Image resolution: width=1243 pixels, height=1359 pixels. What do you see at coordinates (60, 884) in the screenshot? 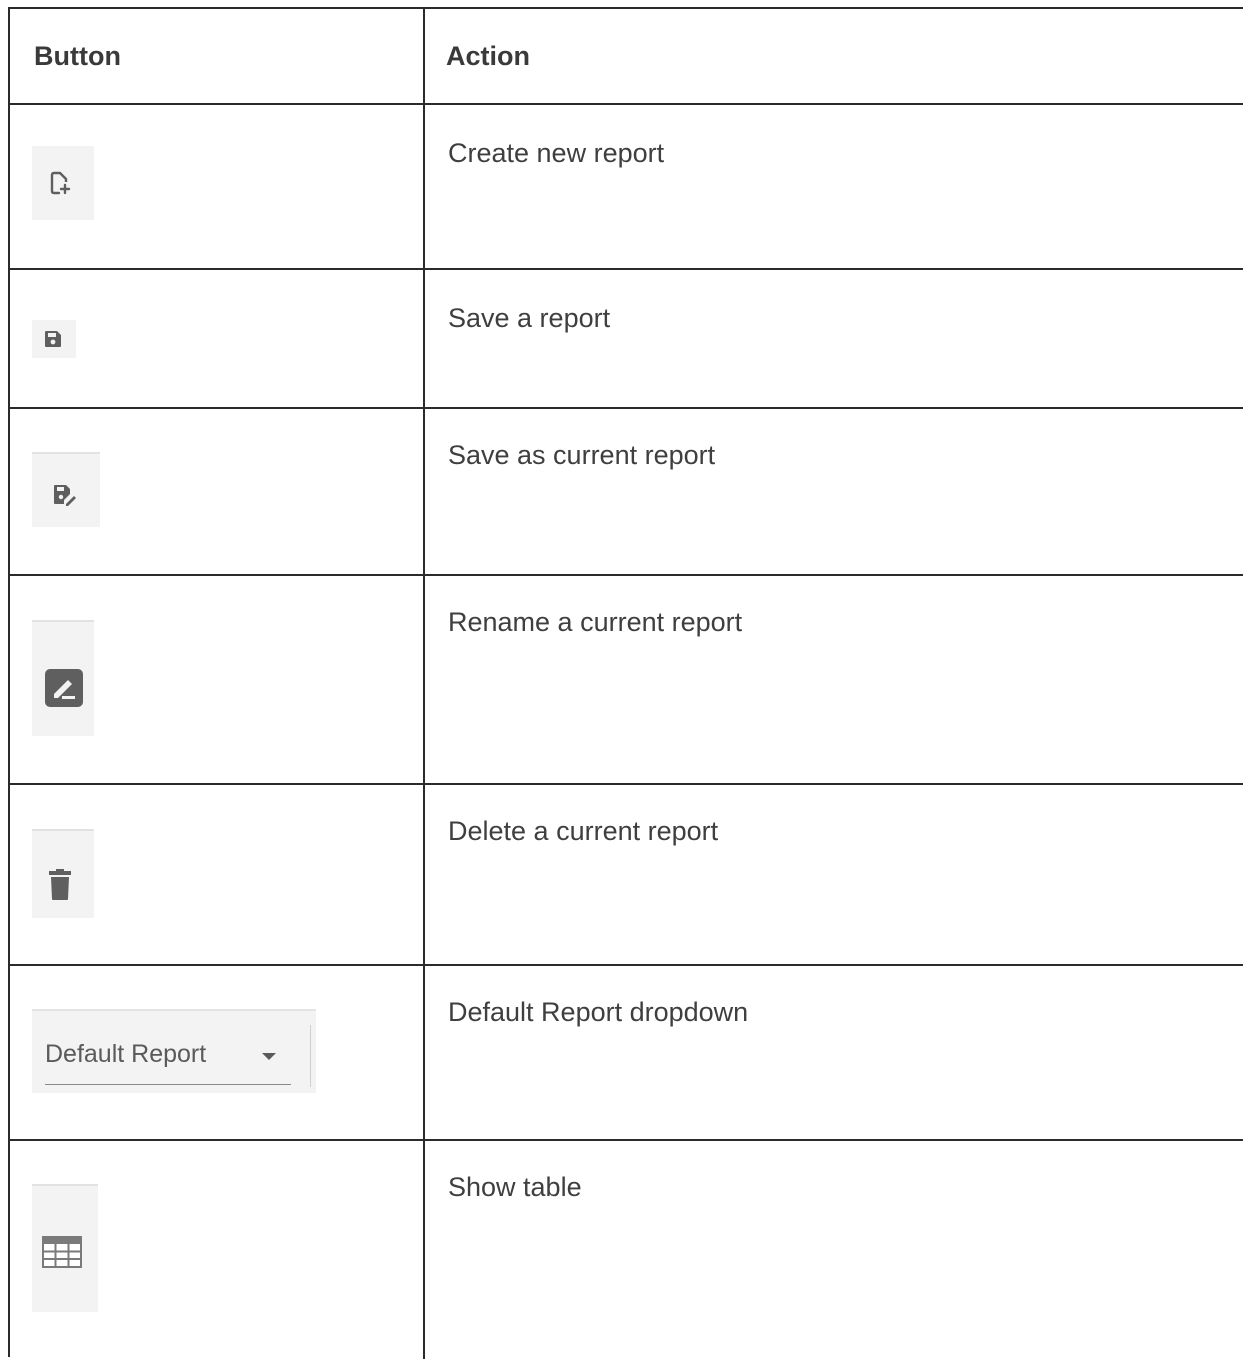
I see `trash-icon` at bounding box center [60, 884].